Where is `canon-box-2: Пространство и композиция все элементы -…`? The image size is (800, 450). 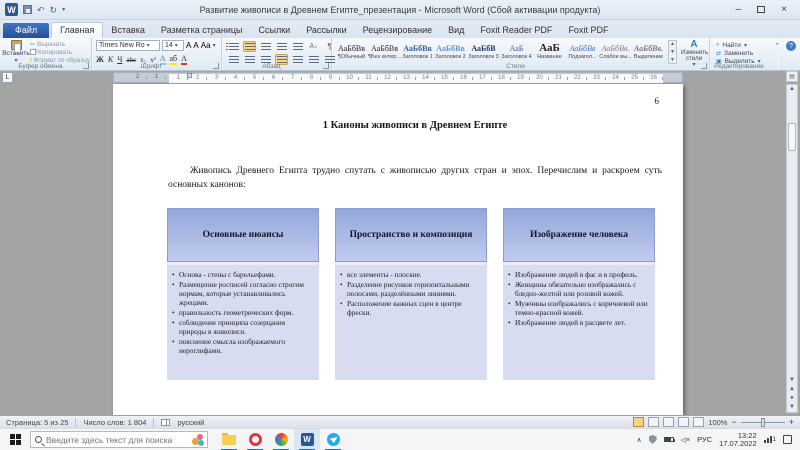 canon-box-2: Пространство и композиция все элементы -… is located at coordinates (411, 294).